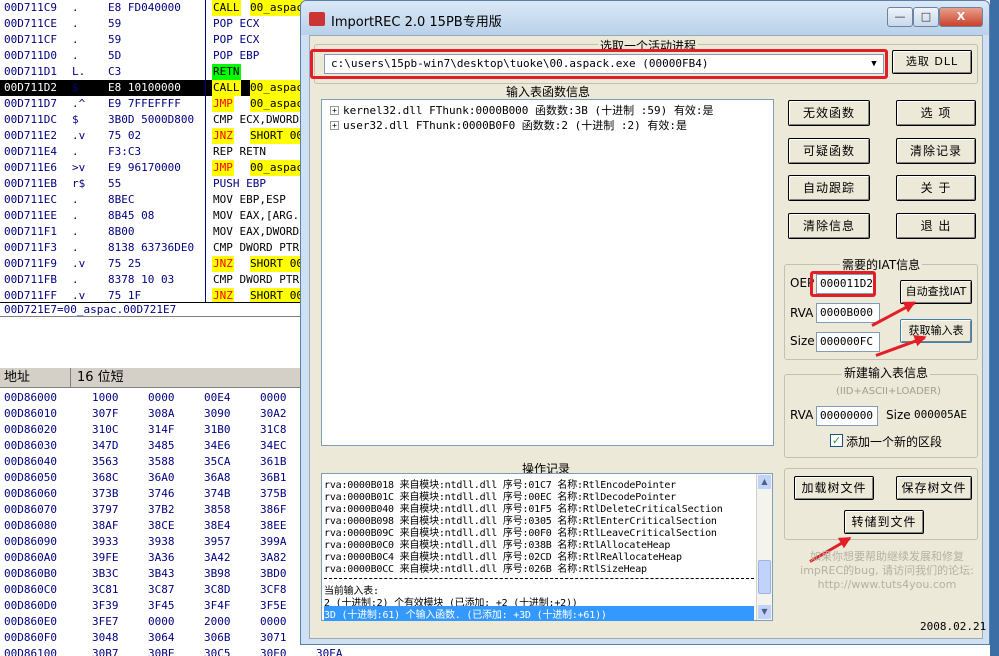  Describe the element at coordinates (160, 216) in the screenshot. I see `disasm-row: 00D711EE. 8B45 08 MOV EAX,[ARG.1]` at that location.